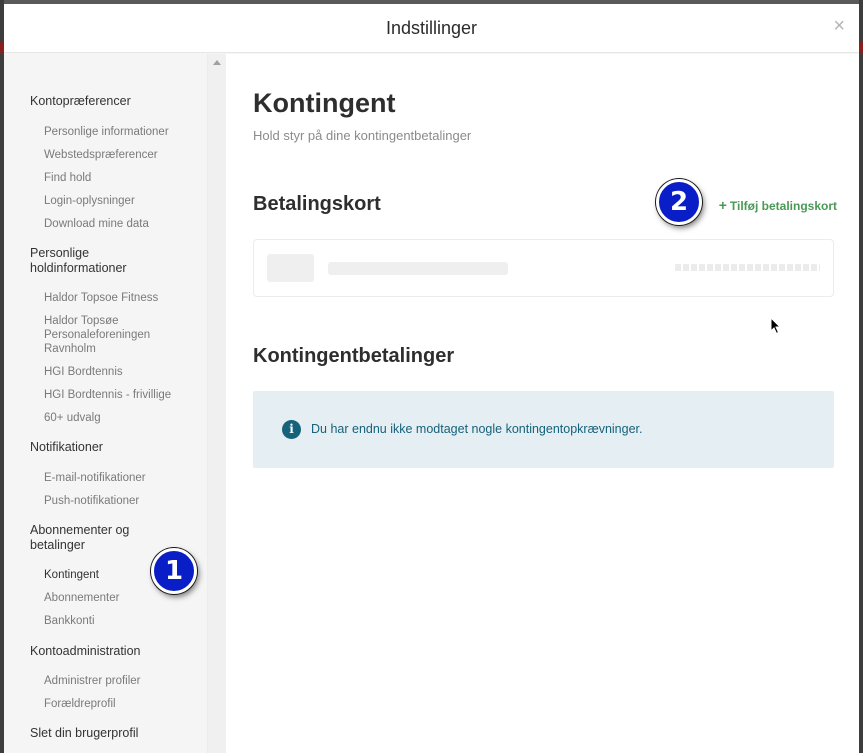 The width and height of the screenshot is (863, 753). I want to click on sidebar-item-foraeldreprofil: Forældreprofil, so click(119, 704).